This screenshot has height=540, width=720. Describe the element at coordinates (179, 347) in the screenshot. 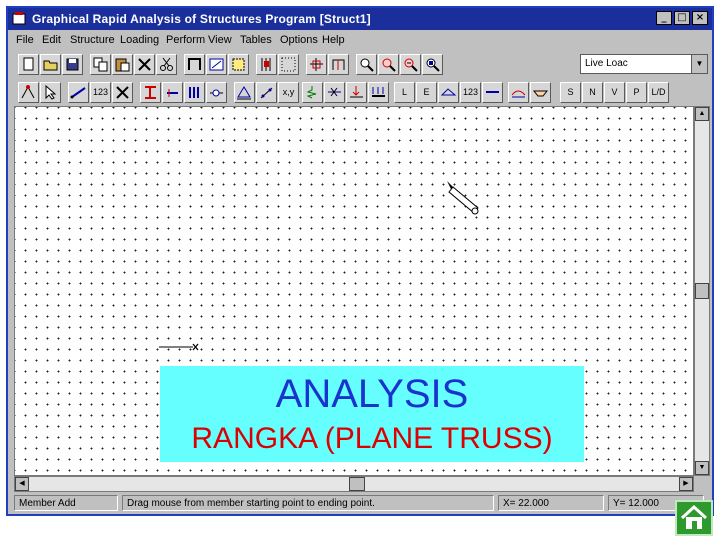

I see `member-preview-line` at that location.